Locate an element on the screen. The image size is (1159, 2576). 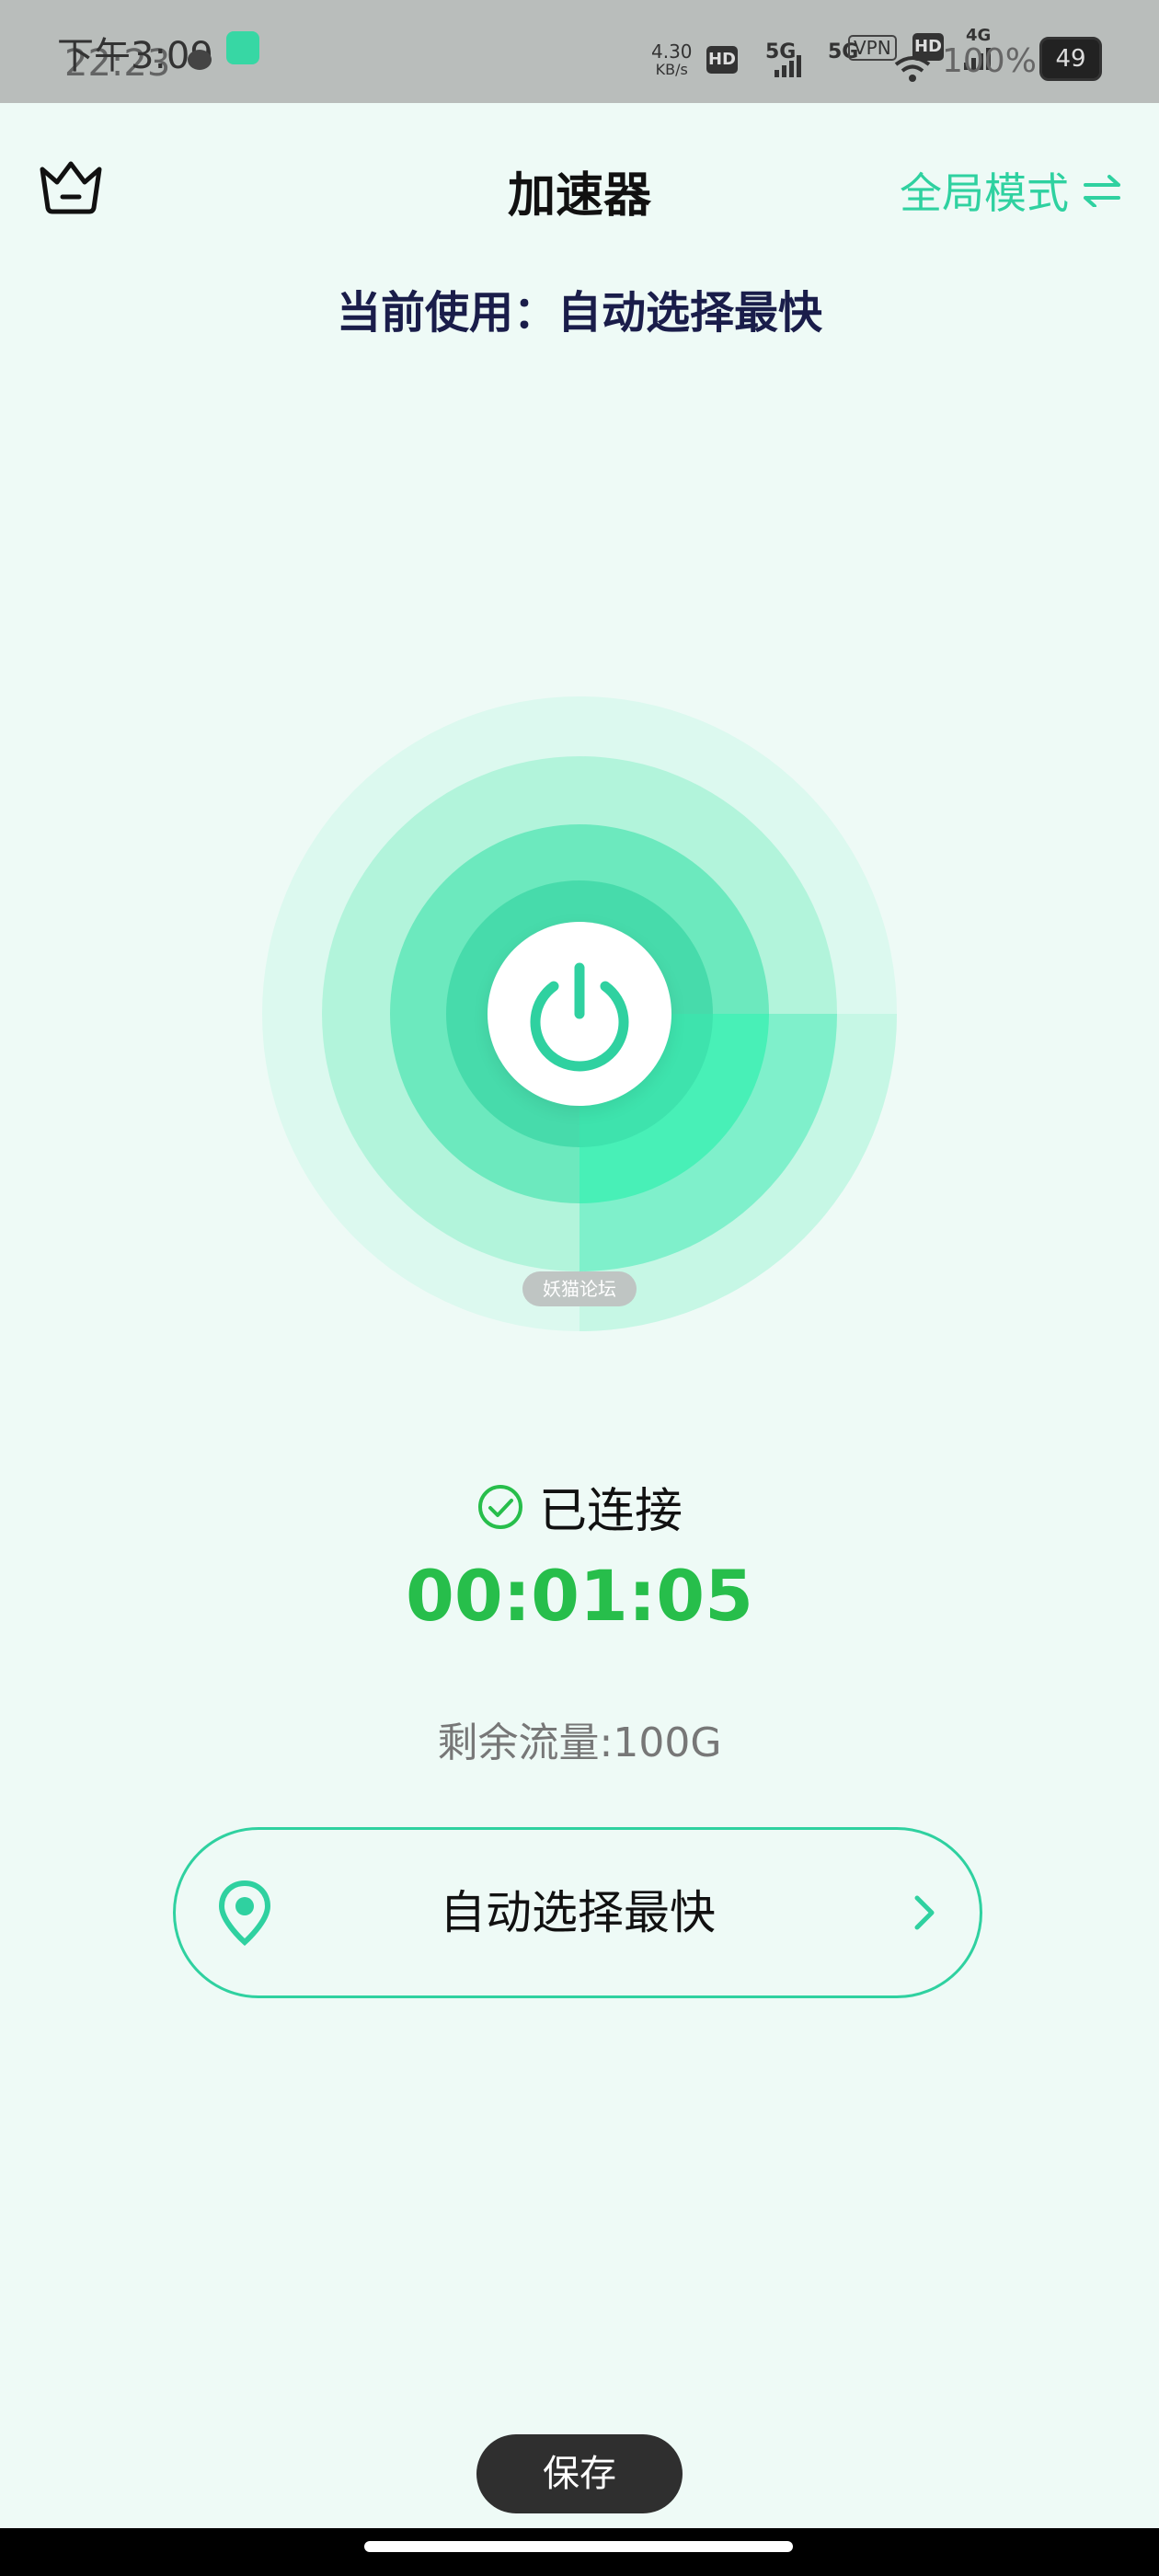
power-ripple is located at coordinates (579, 1014).